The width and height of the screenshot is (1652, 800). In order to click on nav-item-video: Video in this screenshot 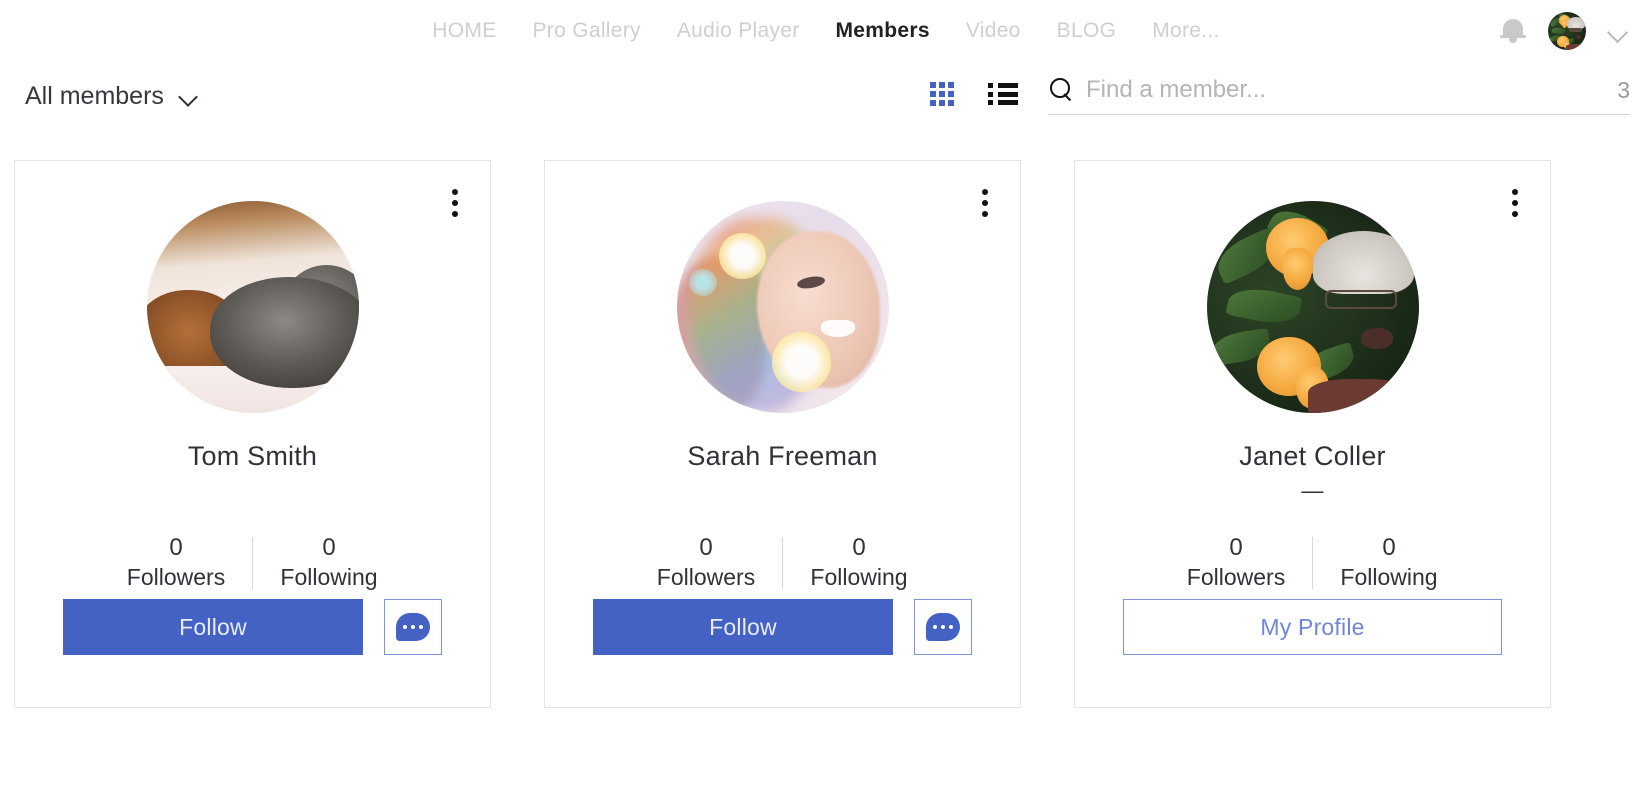, I will do `click(993, 31)`.